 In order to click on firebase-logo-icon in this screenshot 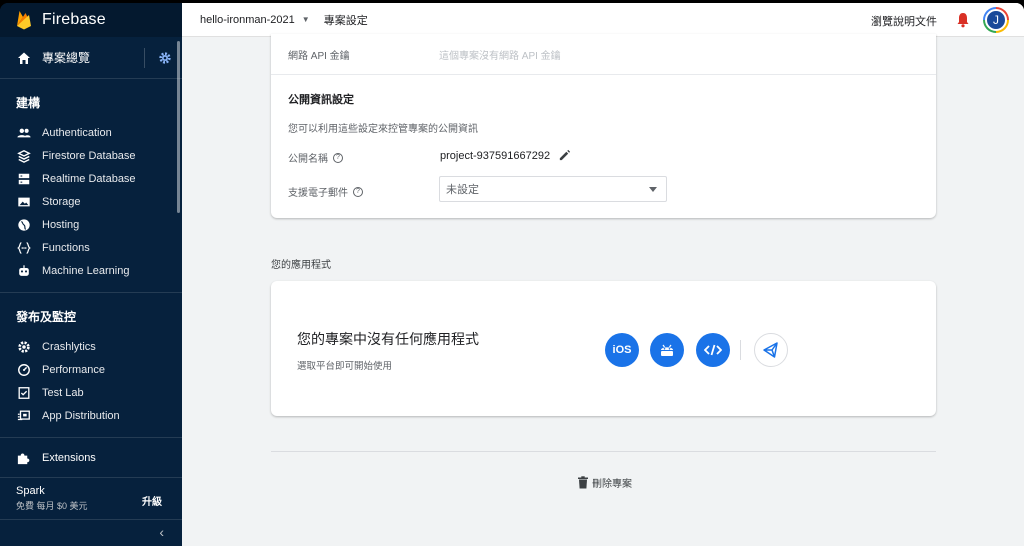, I will do `click(24, 20)`.